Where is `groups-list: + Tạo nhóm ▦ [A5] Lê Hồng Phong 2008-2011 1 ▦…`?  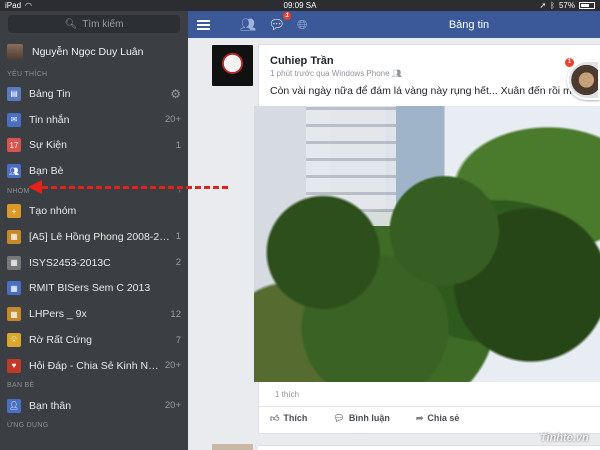 groups-list: + Tạo nhóm ▦ [A5] Lê Hồng Phong 2008-2011 1 ▦… is located at coordinates (94, 288).